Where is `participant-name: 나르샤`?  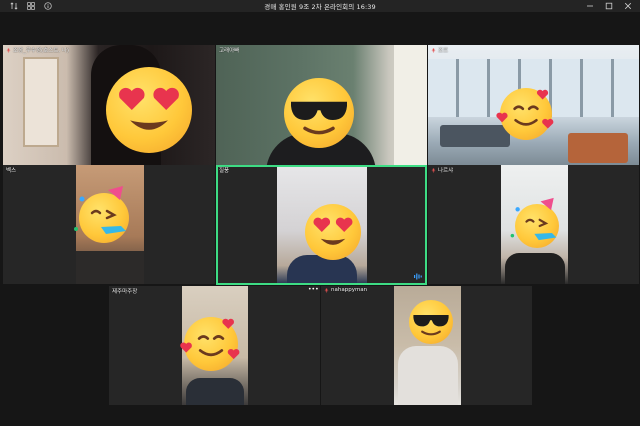
participant-name: 나르샤 is located at coordinates (442, 170).